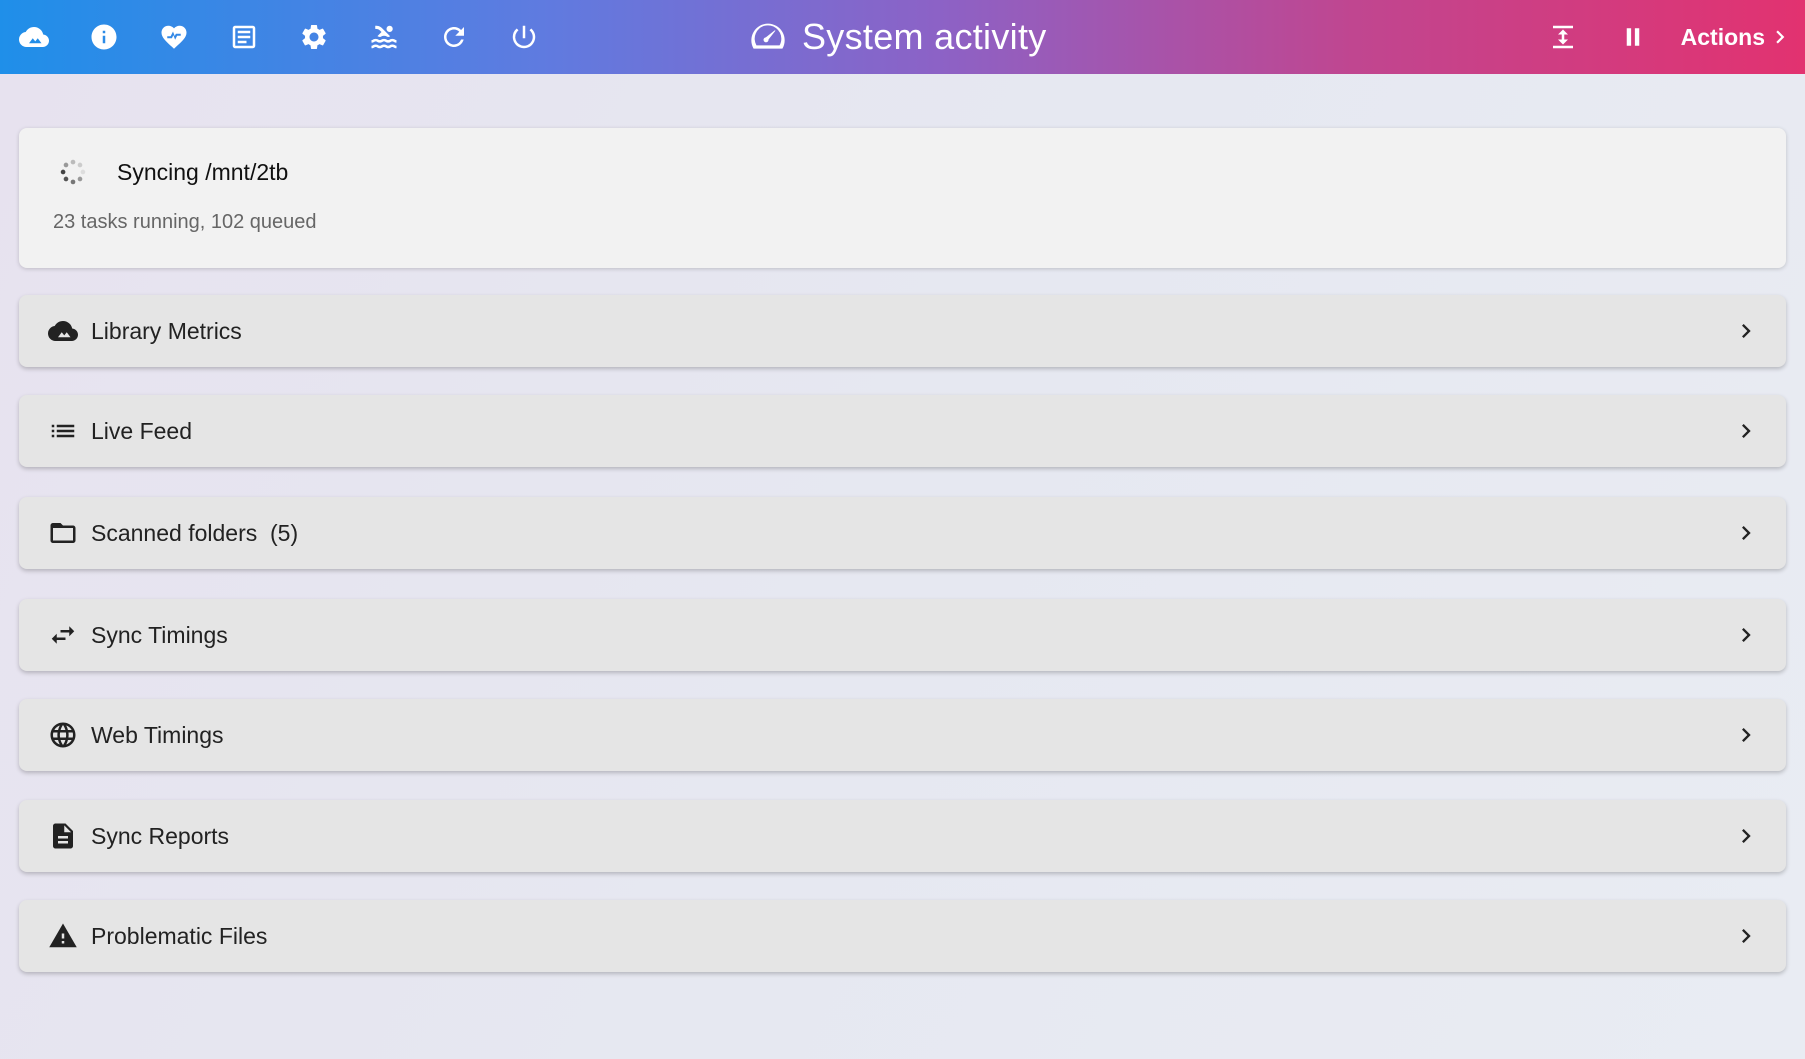 The height and width of the screenshot is (1059, 1805). I want to click on pause-button, so click(1633, 37).